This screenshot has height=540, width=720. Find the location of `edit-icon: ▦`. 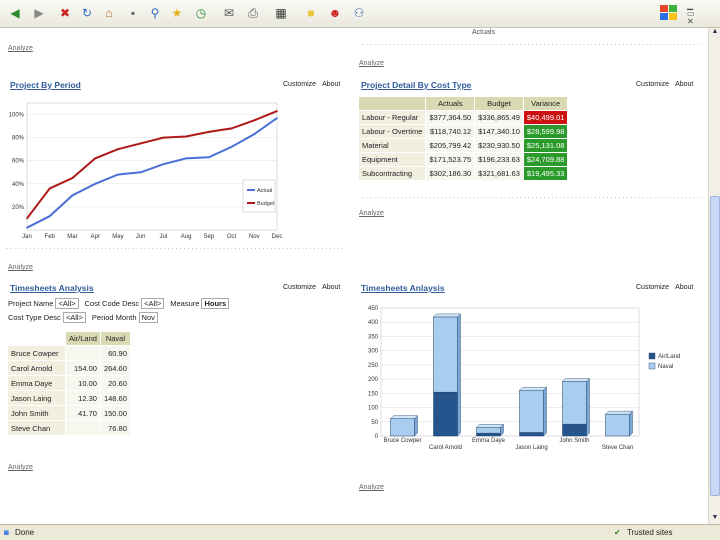

edit-icon: ▦ is located at coordinates (281, 13).